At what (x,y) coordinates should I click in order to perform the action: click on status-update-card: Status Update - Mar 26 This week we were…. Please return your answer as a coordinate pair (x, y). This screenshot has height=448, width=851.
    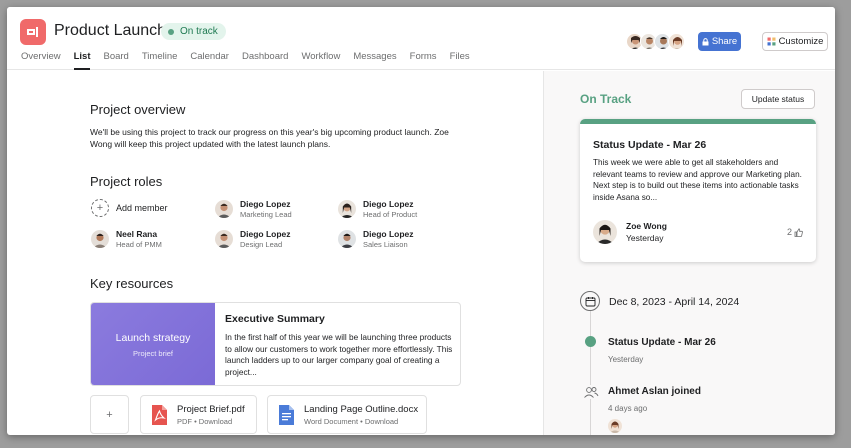
    Looking at the image, I should click on (698, 190).